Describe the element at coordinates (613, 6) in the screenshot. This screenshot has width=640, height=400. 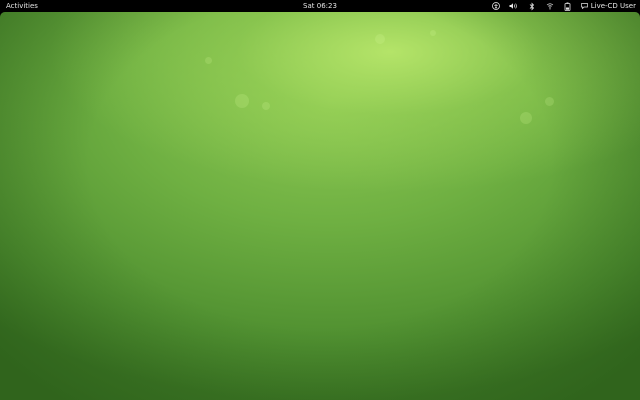
I see `user-name-label: Live-CD User` at that location.